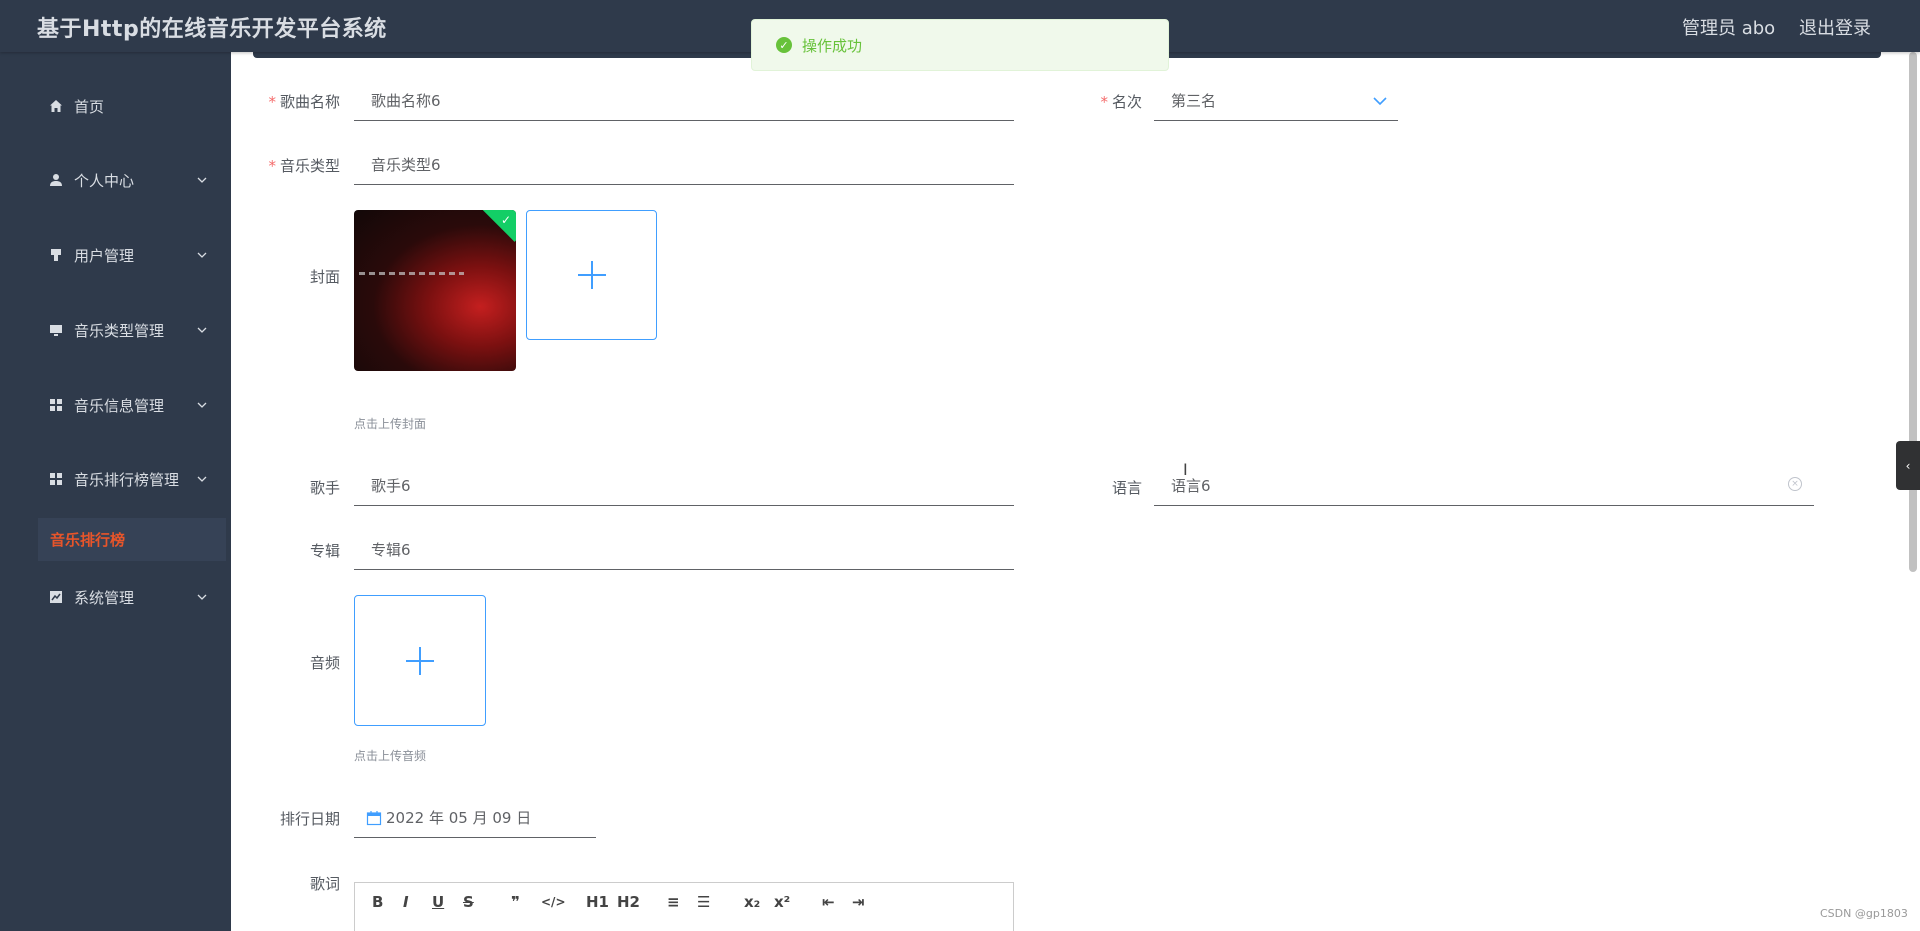 This screenshot has height=931, width=1920. What do you see at coordinates (1126, 488) in the screenshot?
I see `language-label: 语言` at bounding box center [1126, 488].